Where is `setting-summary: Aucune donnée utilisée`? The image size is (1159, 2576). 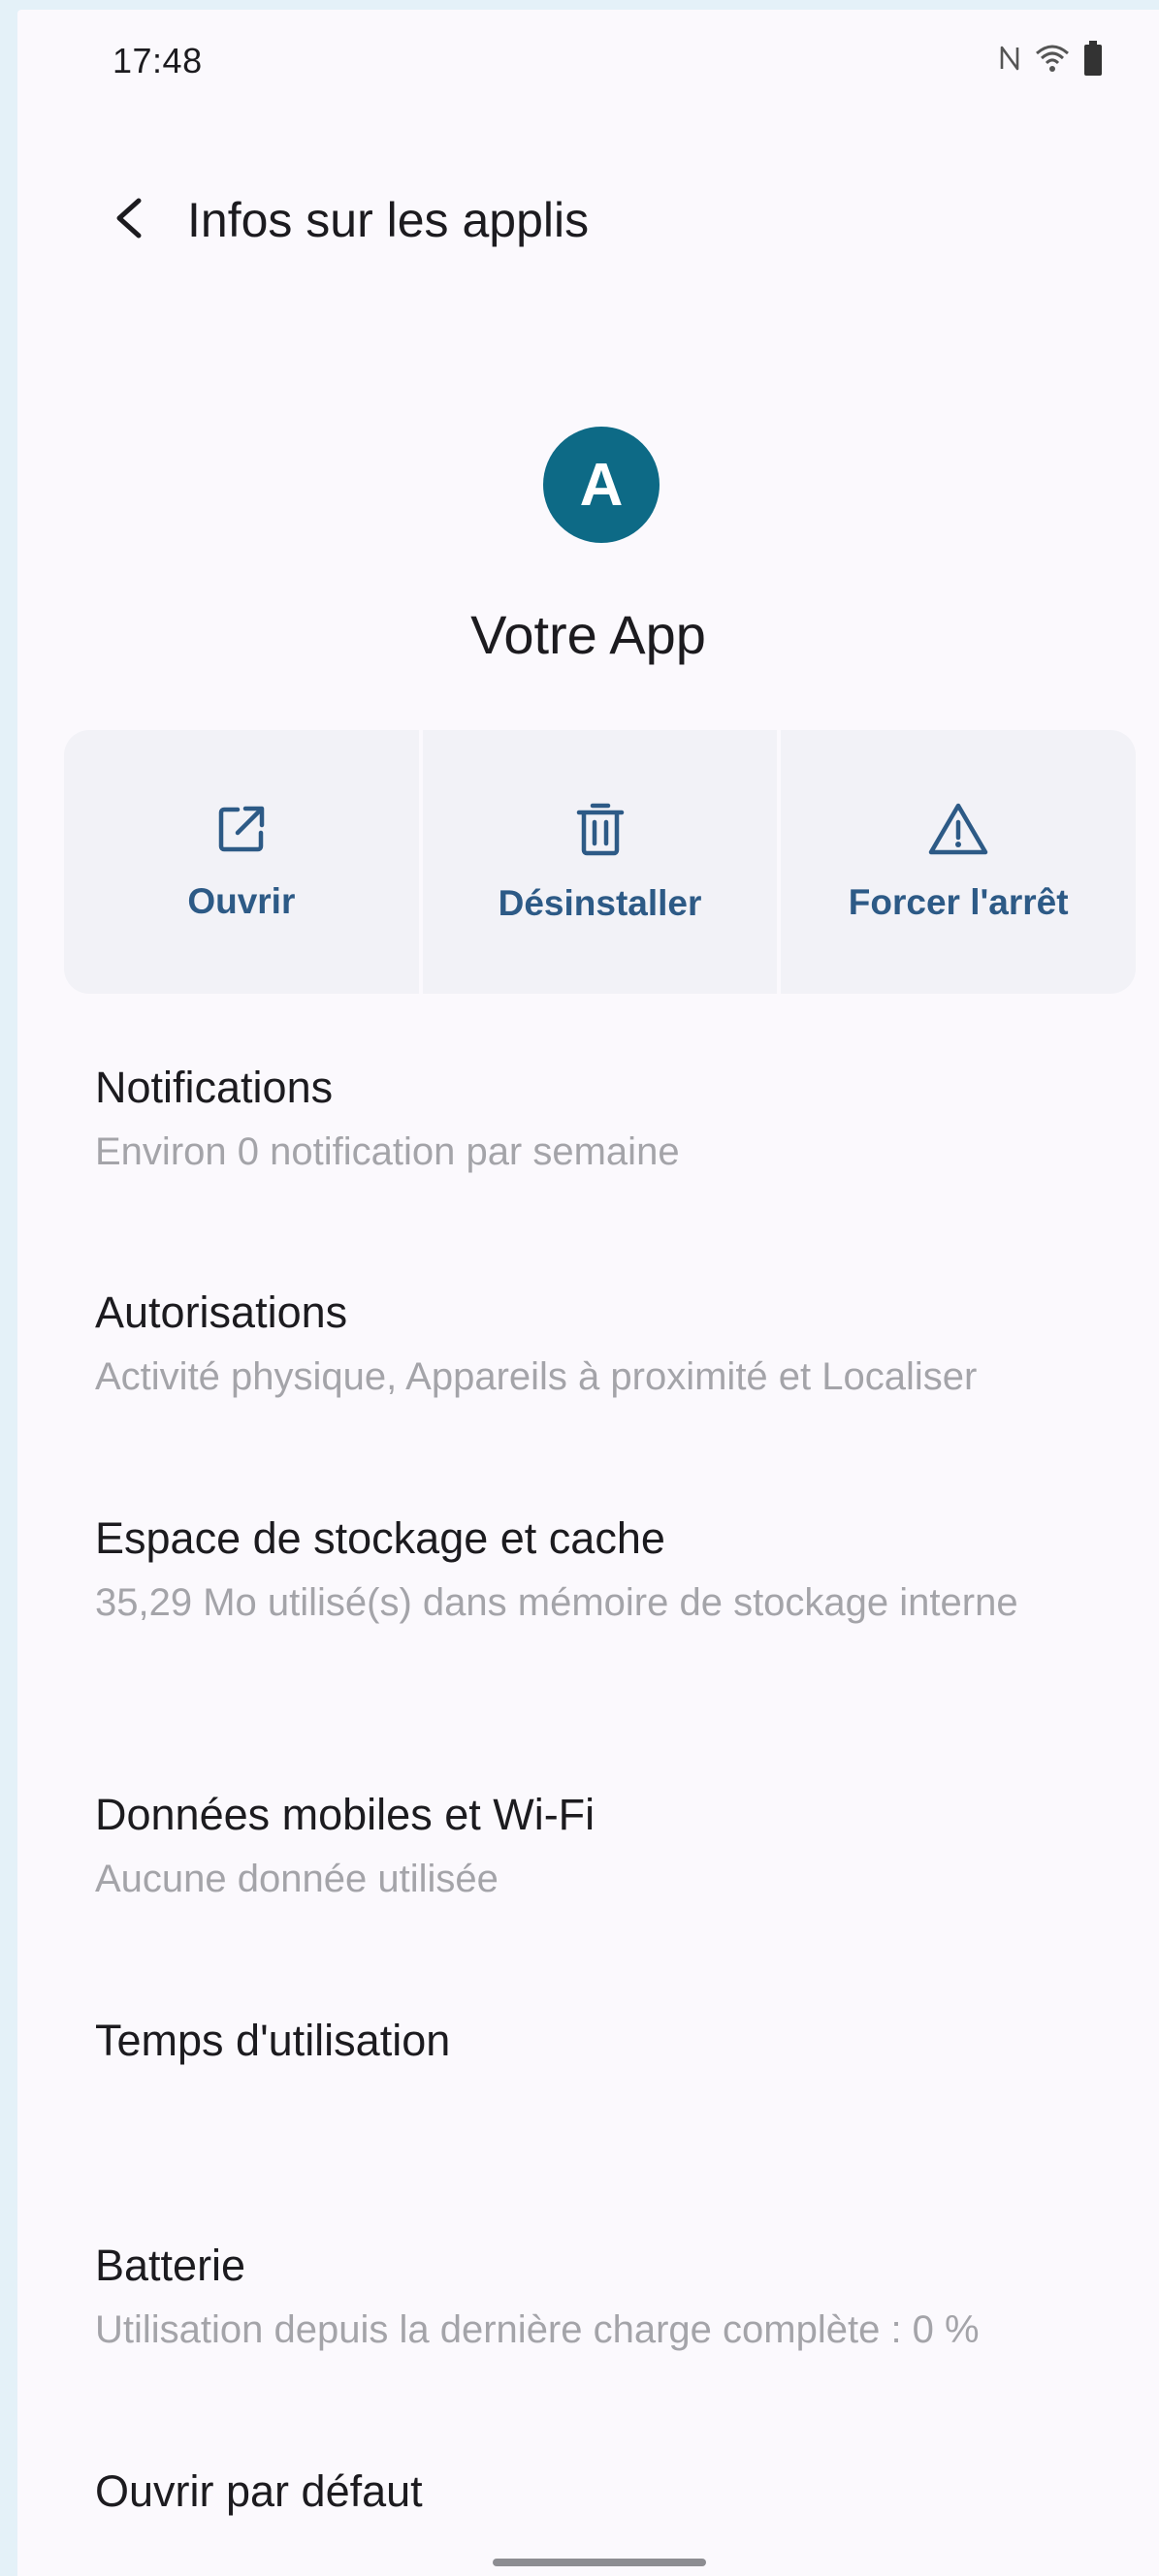
setting-summary: Aucune donnée utilisée is located at coordinates (297, 1879).